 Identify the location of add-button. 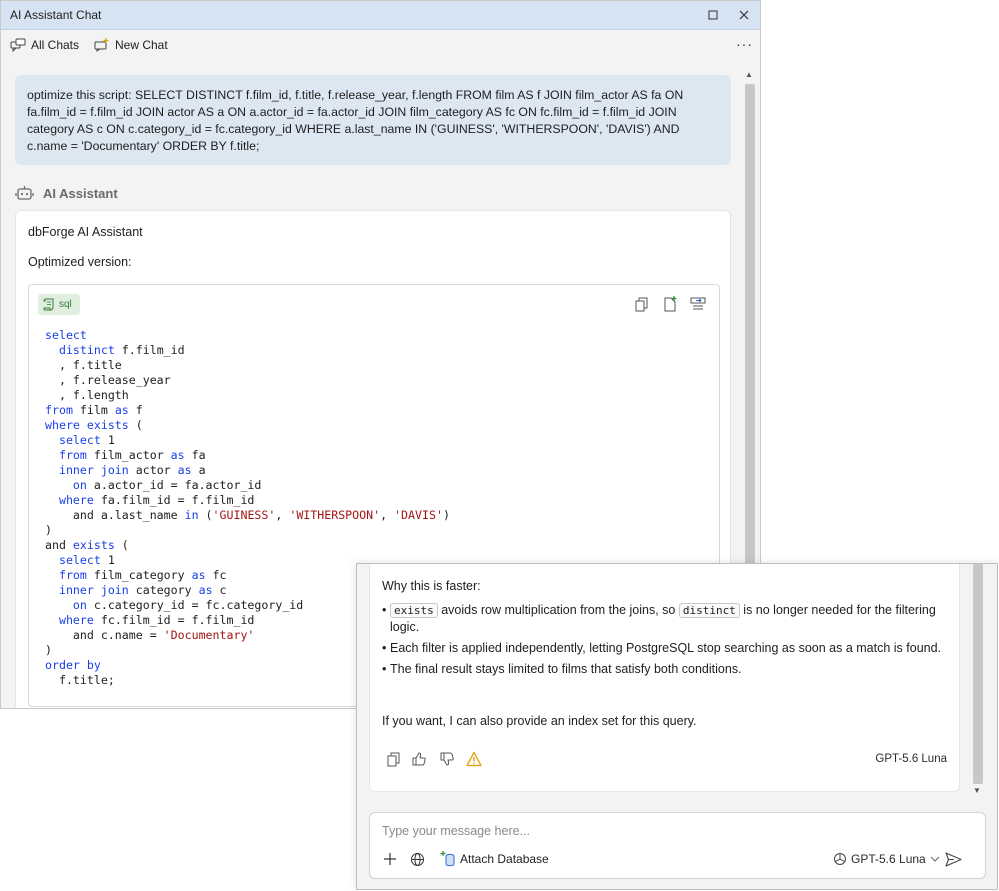
(390, 859).